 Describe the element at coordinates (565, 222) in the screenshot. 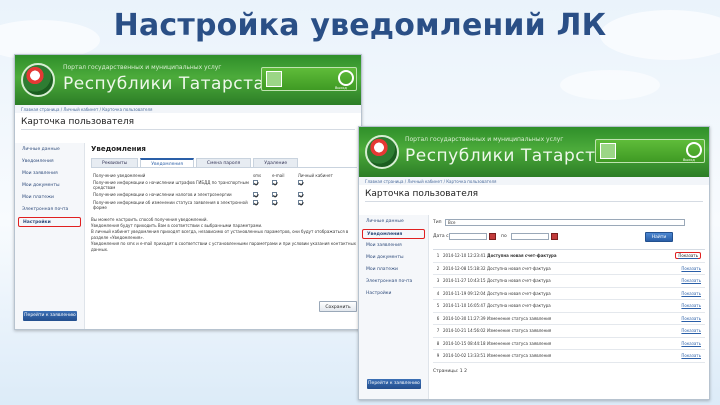

I see `filter-type-select: Все` at that location.